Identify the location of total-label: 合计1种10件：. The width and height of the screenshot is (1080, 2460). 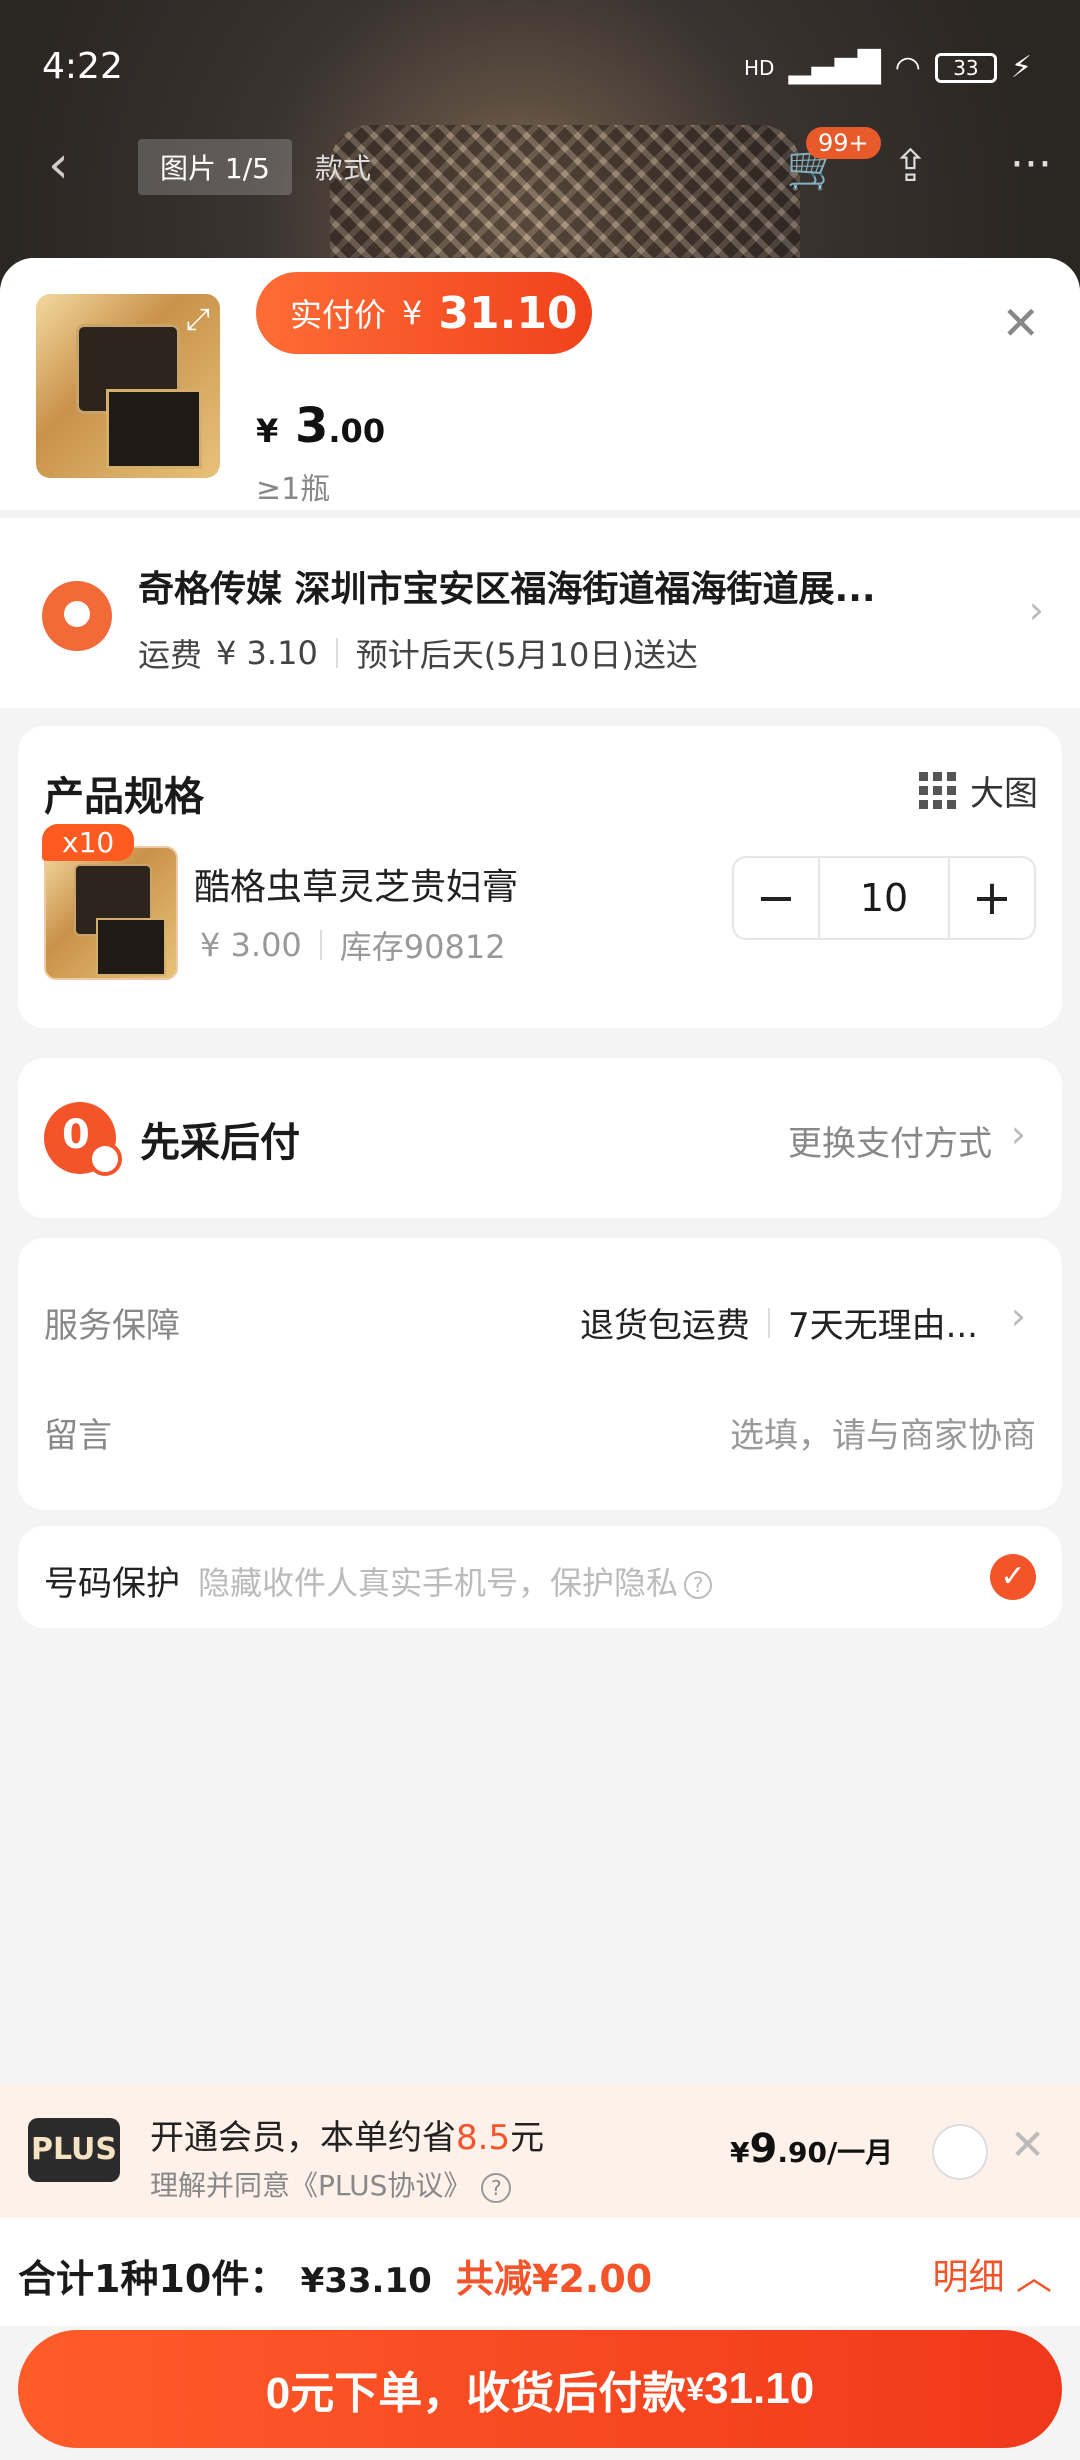
(153, 2279).